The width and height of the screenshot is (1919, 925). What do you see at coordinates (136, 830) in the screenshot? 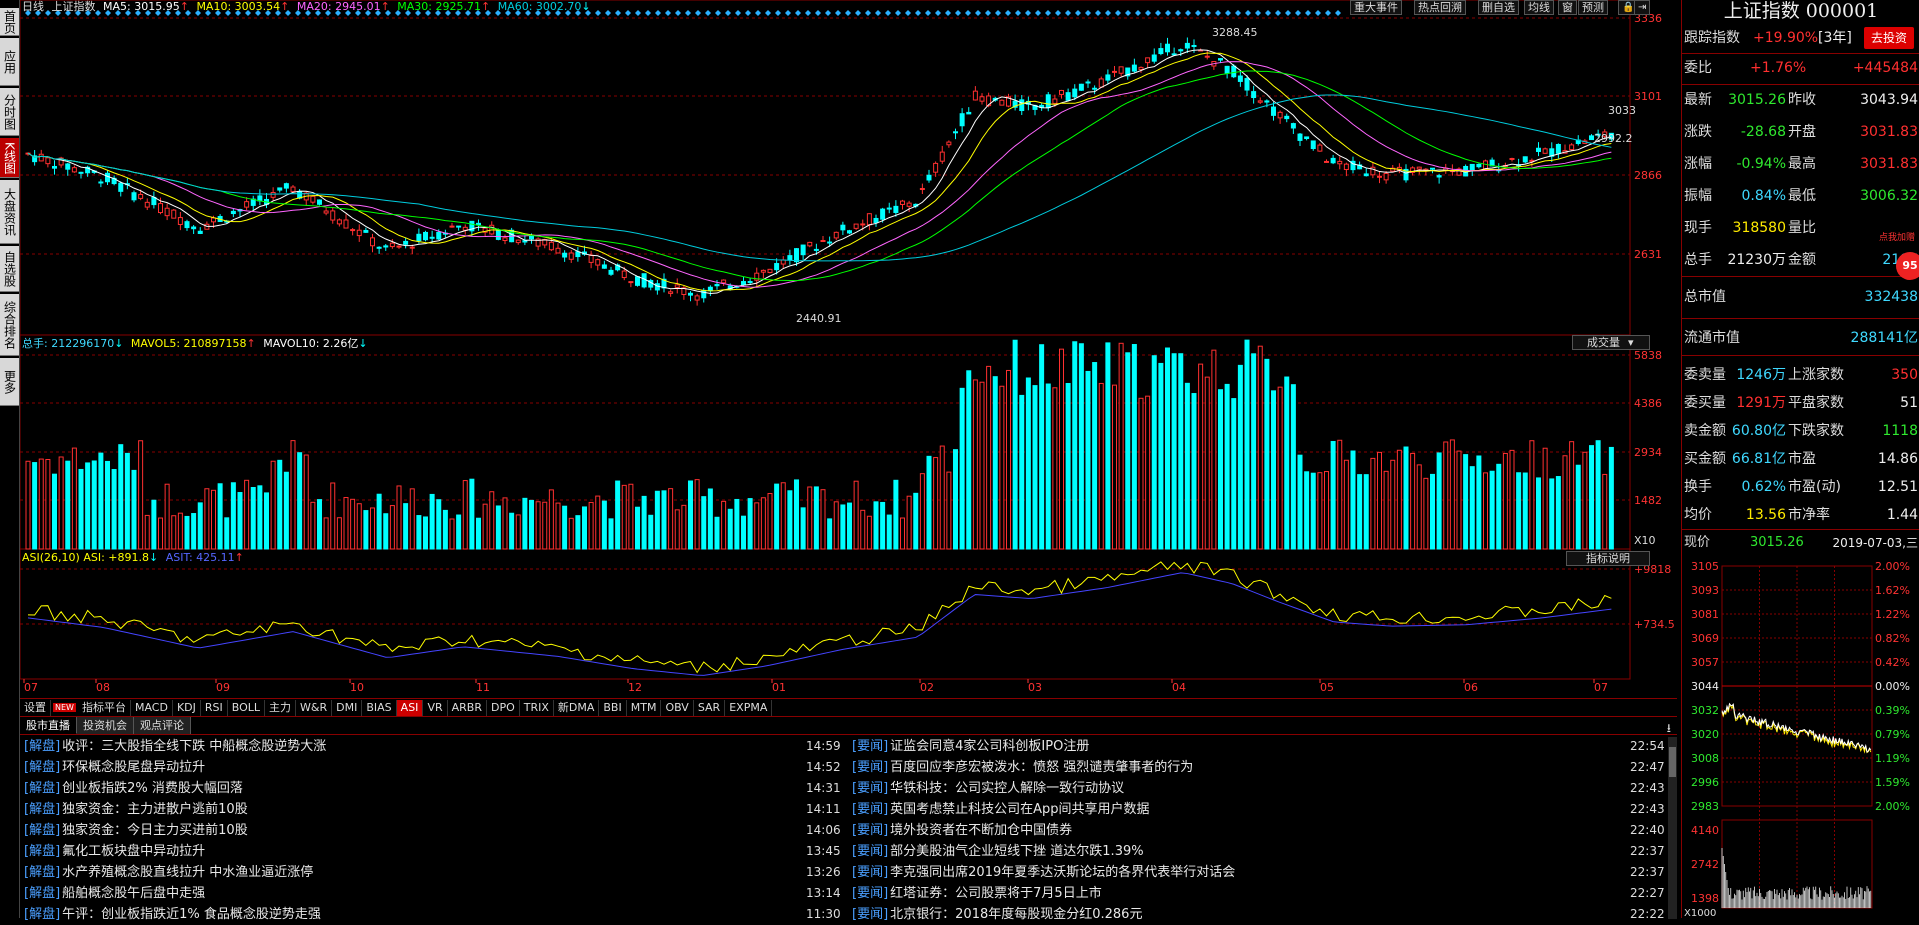
I see `news-item: [解盘] 独家资金：今日主力买进前10股` at bounding box center [136, 830].